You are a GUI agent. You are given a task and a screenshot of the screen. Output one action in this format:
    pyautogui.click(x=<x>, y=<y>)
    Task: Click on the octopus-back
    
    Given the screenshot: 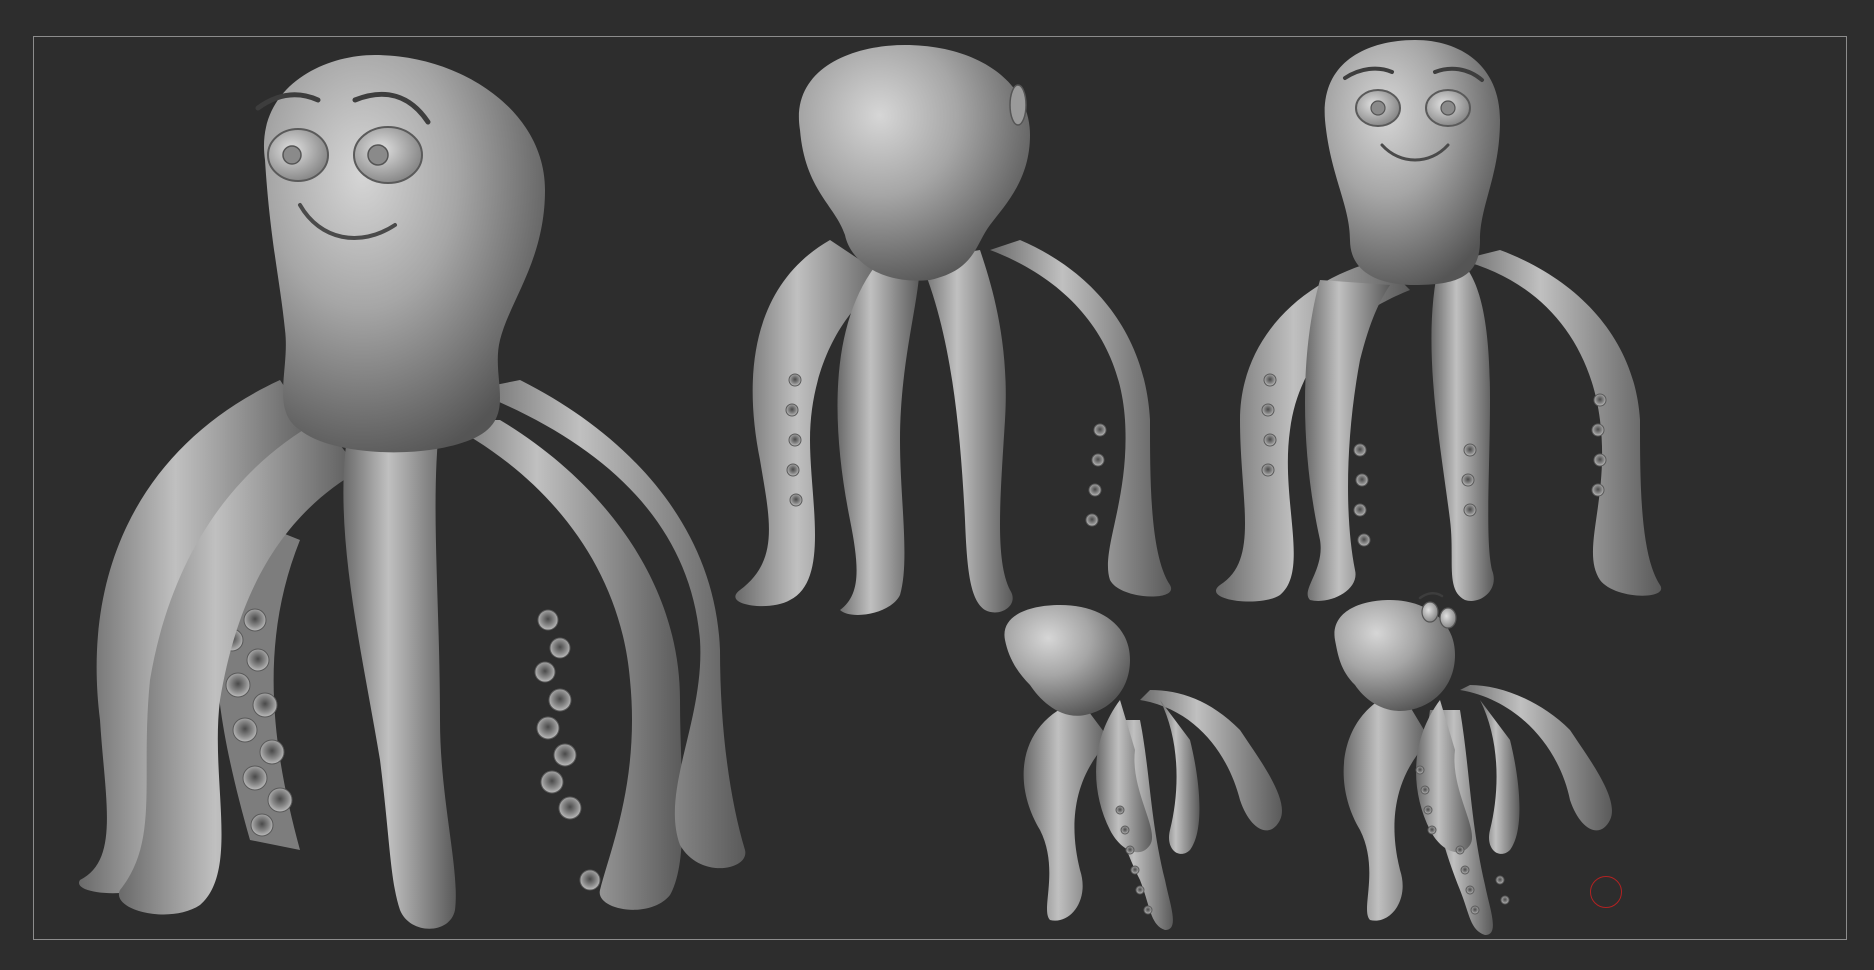 What is the action you would take?
    pyautogui.click(x=953, y=330)
    